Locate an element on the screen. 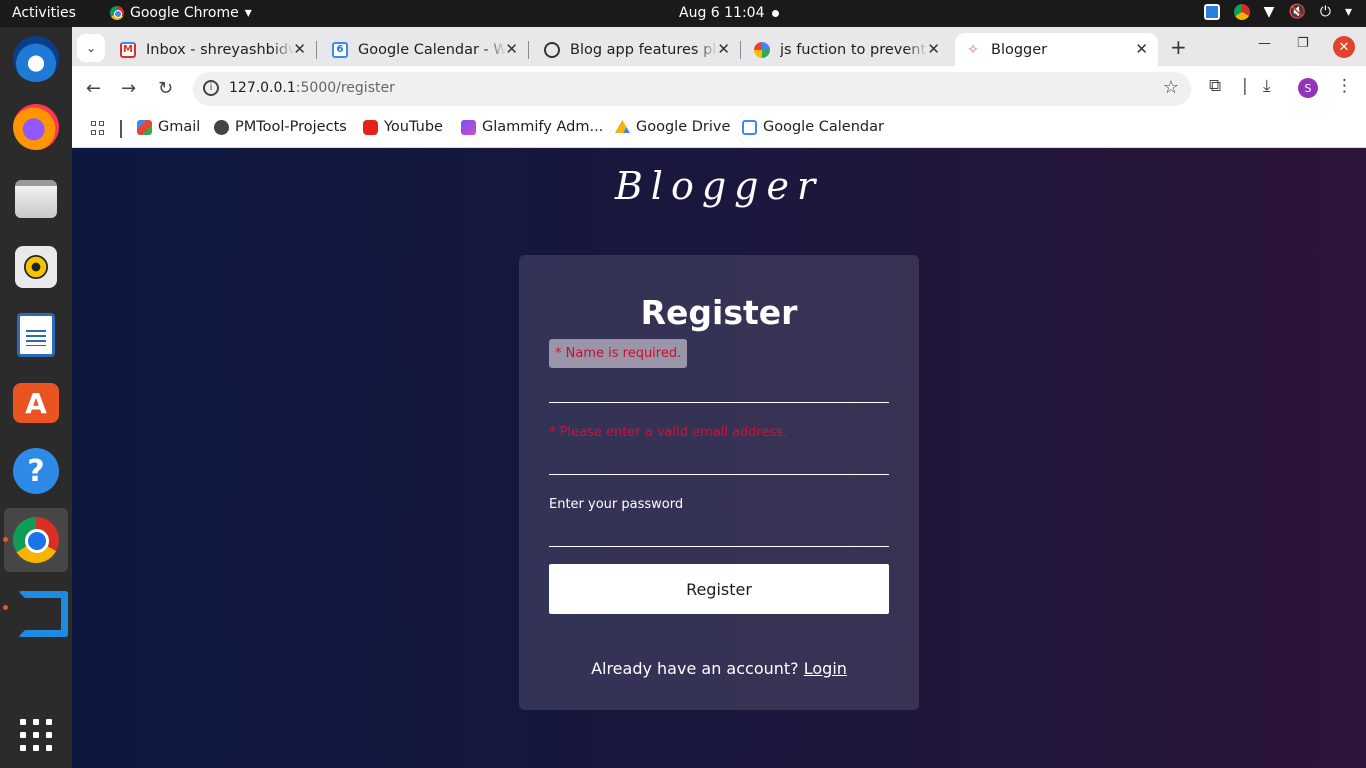  app-menu: Google Chrome ▾ is located at coordinates (181, 13).